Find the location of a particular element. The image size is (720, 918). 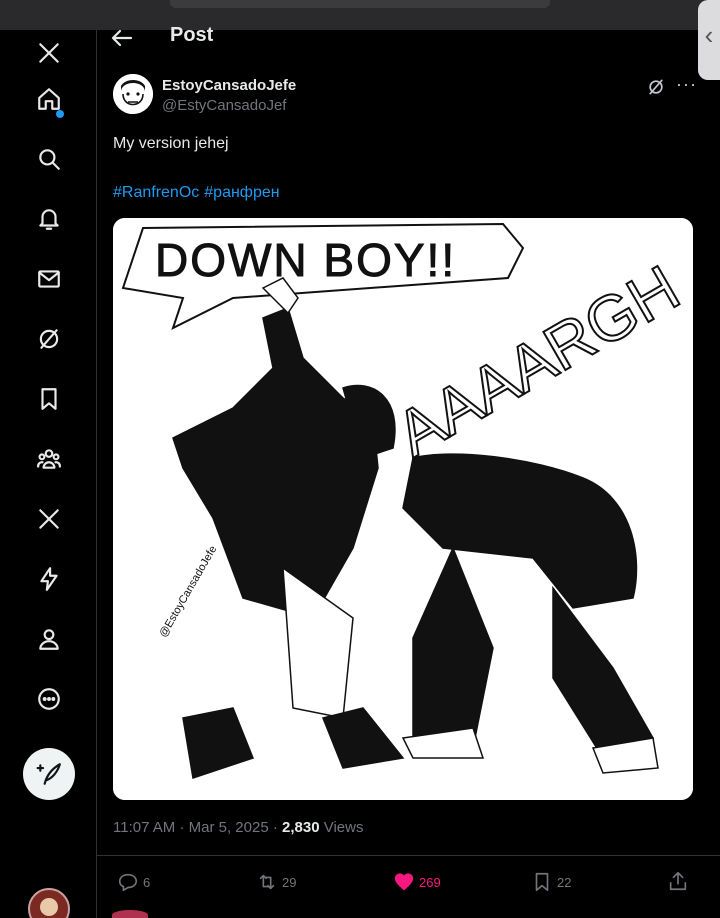

browser-top-strip is located at coordinates (360, 15).